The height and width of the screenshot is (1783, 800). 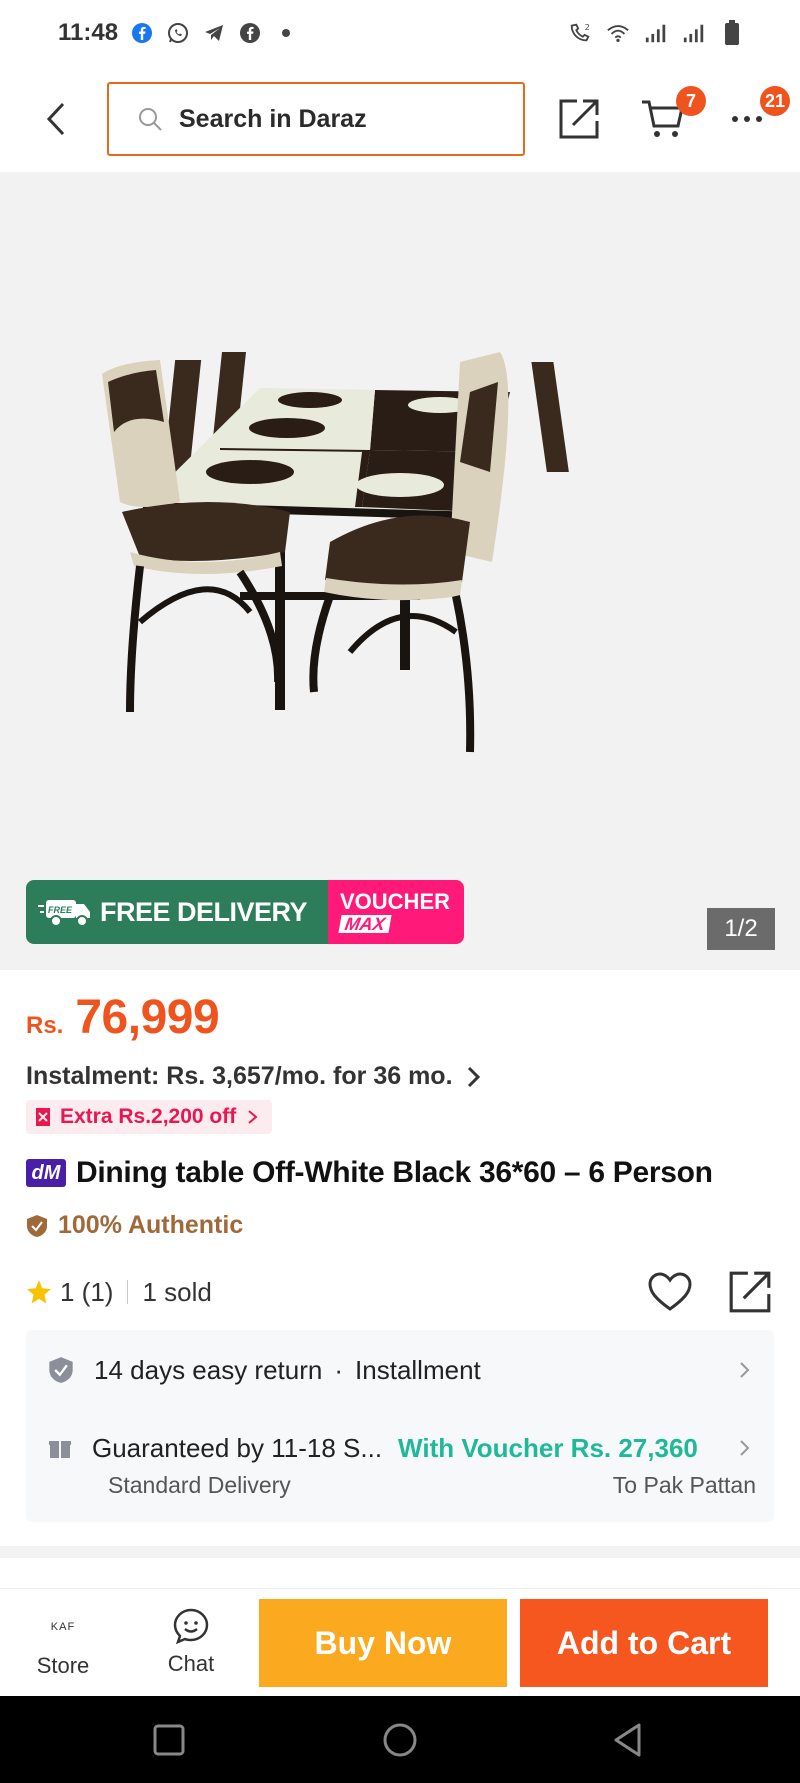 I want to click on cart-count-badge: 7, so click(x=691, y=101).